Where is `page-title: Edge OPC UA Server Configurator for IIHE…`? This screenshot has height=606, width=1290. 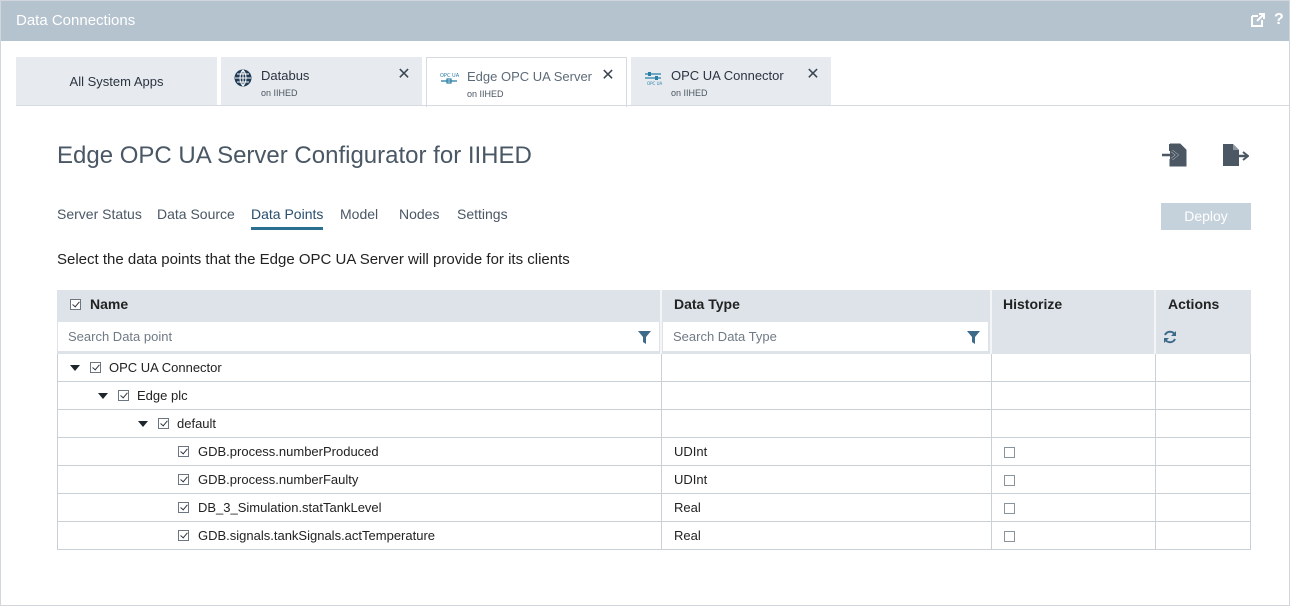
page-title: Edge OPC UA Server Configurator for IIHE… is located at coordinates (294, 155).